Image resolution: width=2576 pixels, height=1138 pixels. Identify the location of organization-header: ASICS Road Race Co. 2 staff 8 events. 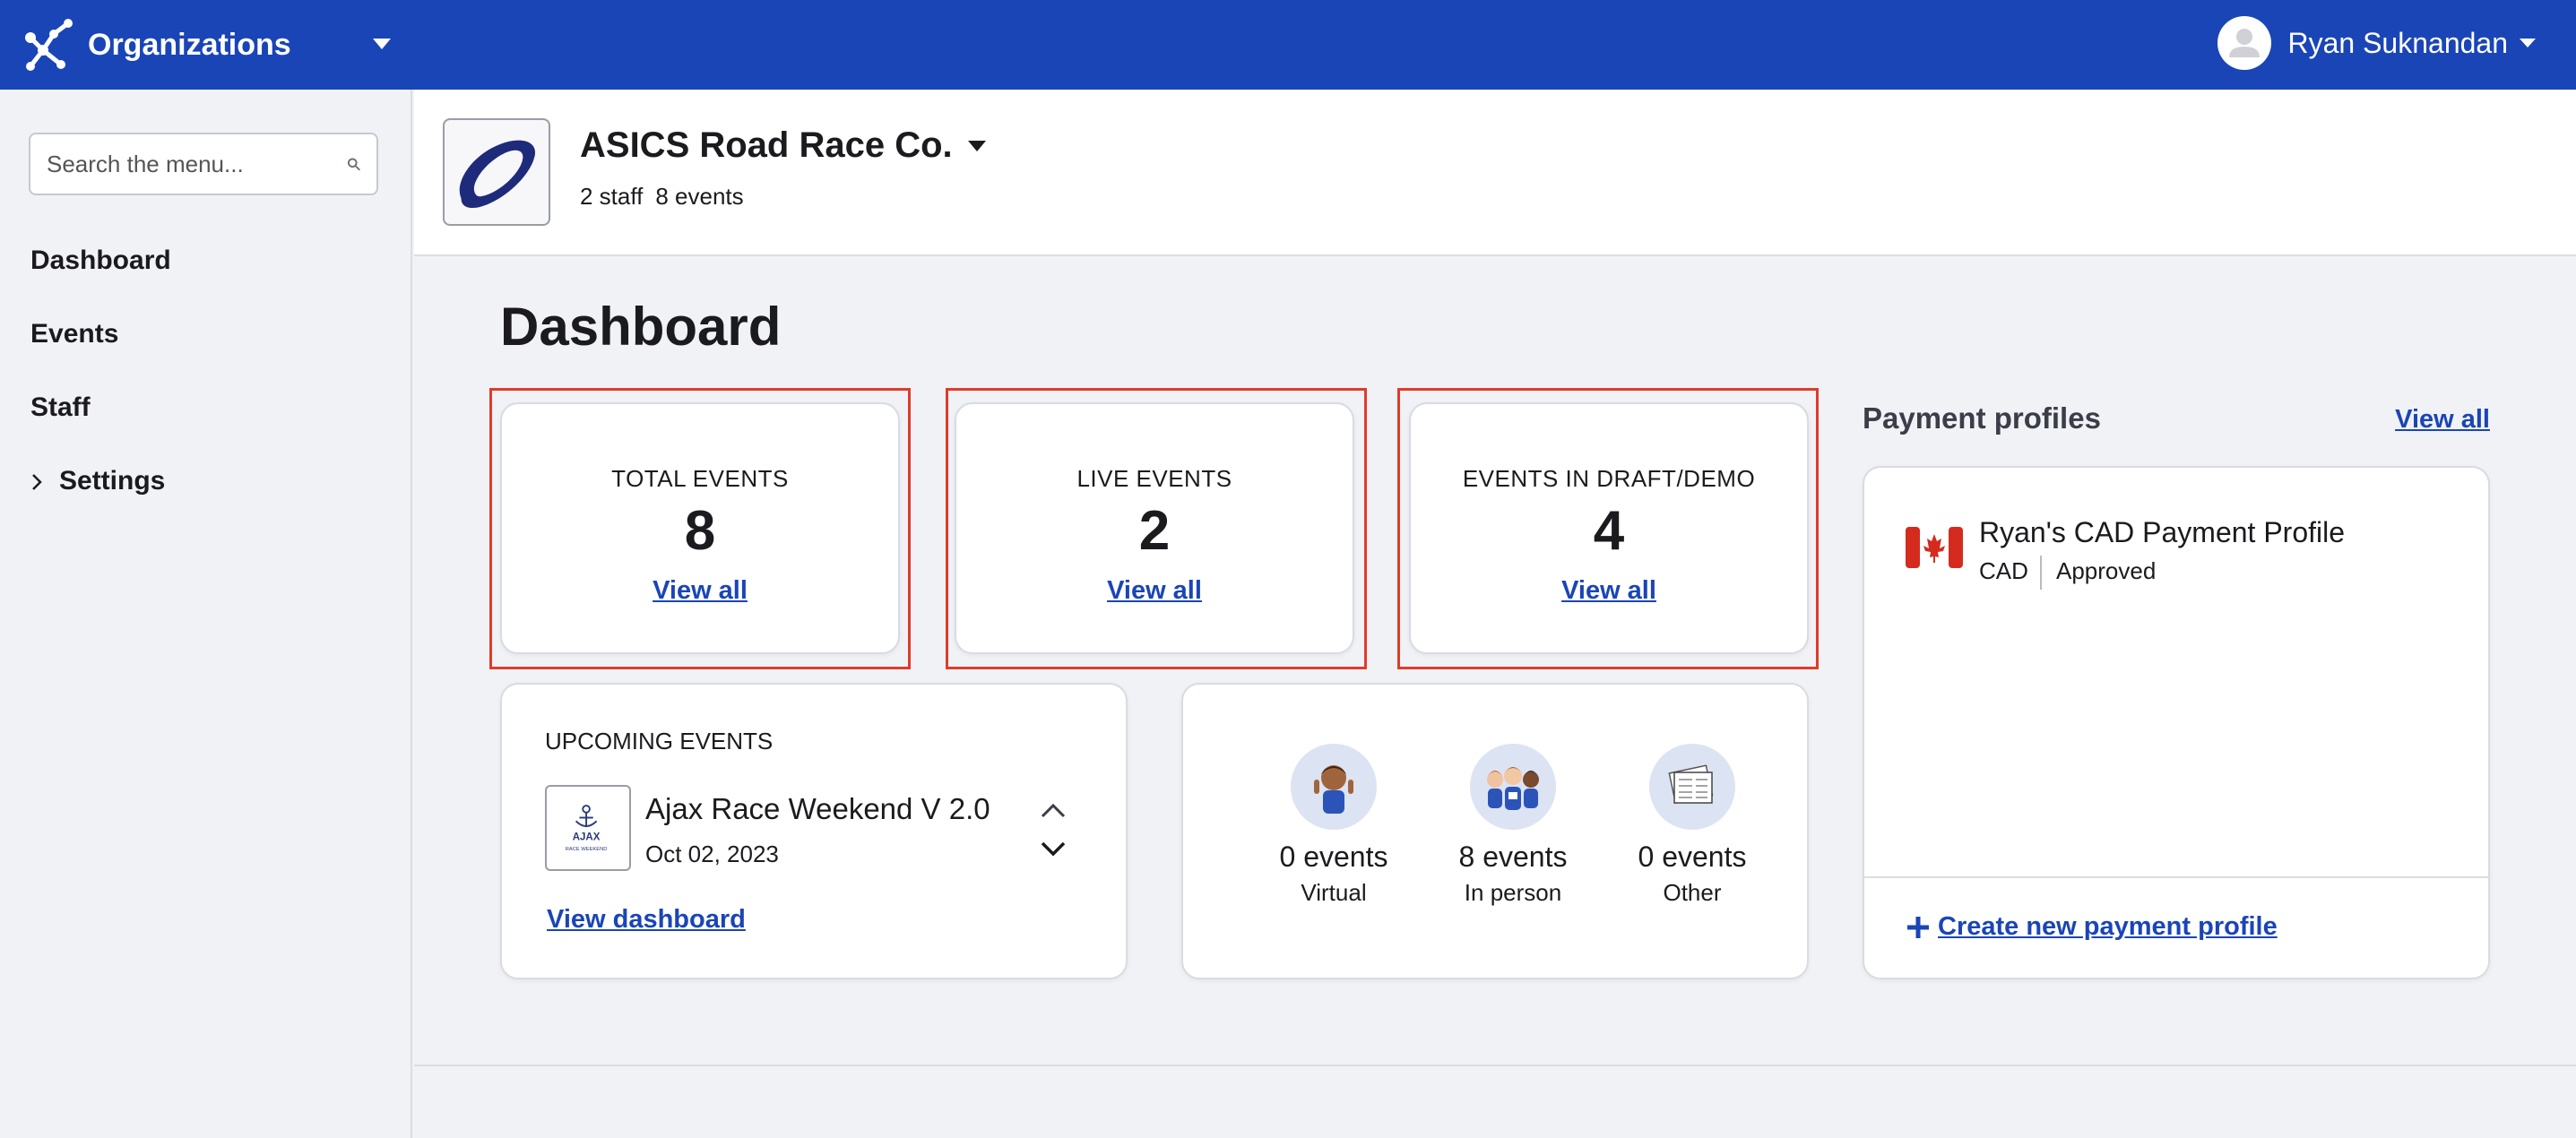
(1495, 173).